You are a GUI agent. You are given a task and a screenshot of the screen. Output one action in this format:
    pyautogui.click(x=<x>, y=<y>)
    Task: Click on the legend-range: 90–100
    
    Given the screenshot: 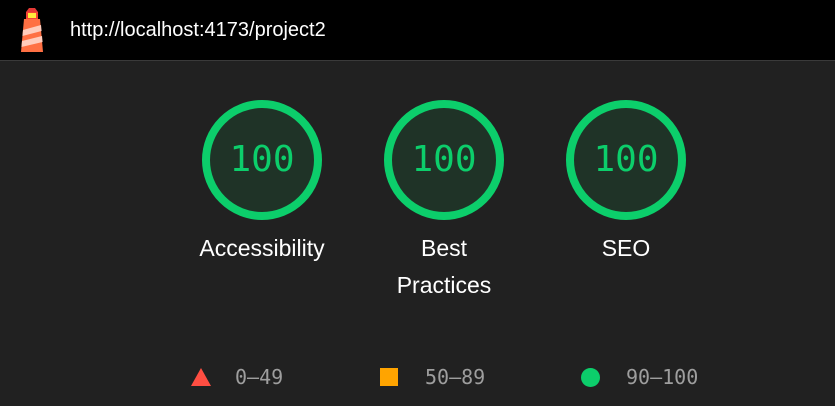 What is the action you would take?
    pyautogui.click(x=662, y=377)
    